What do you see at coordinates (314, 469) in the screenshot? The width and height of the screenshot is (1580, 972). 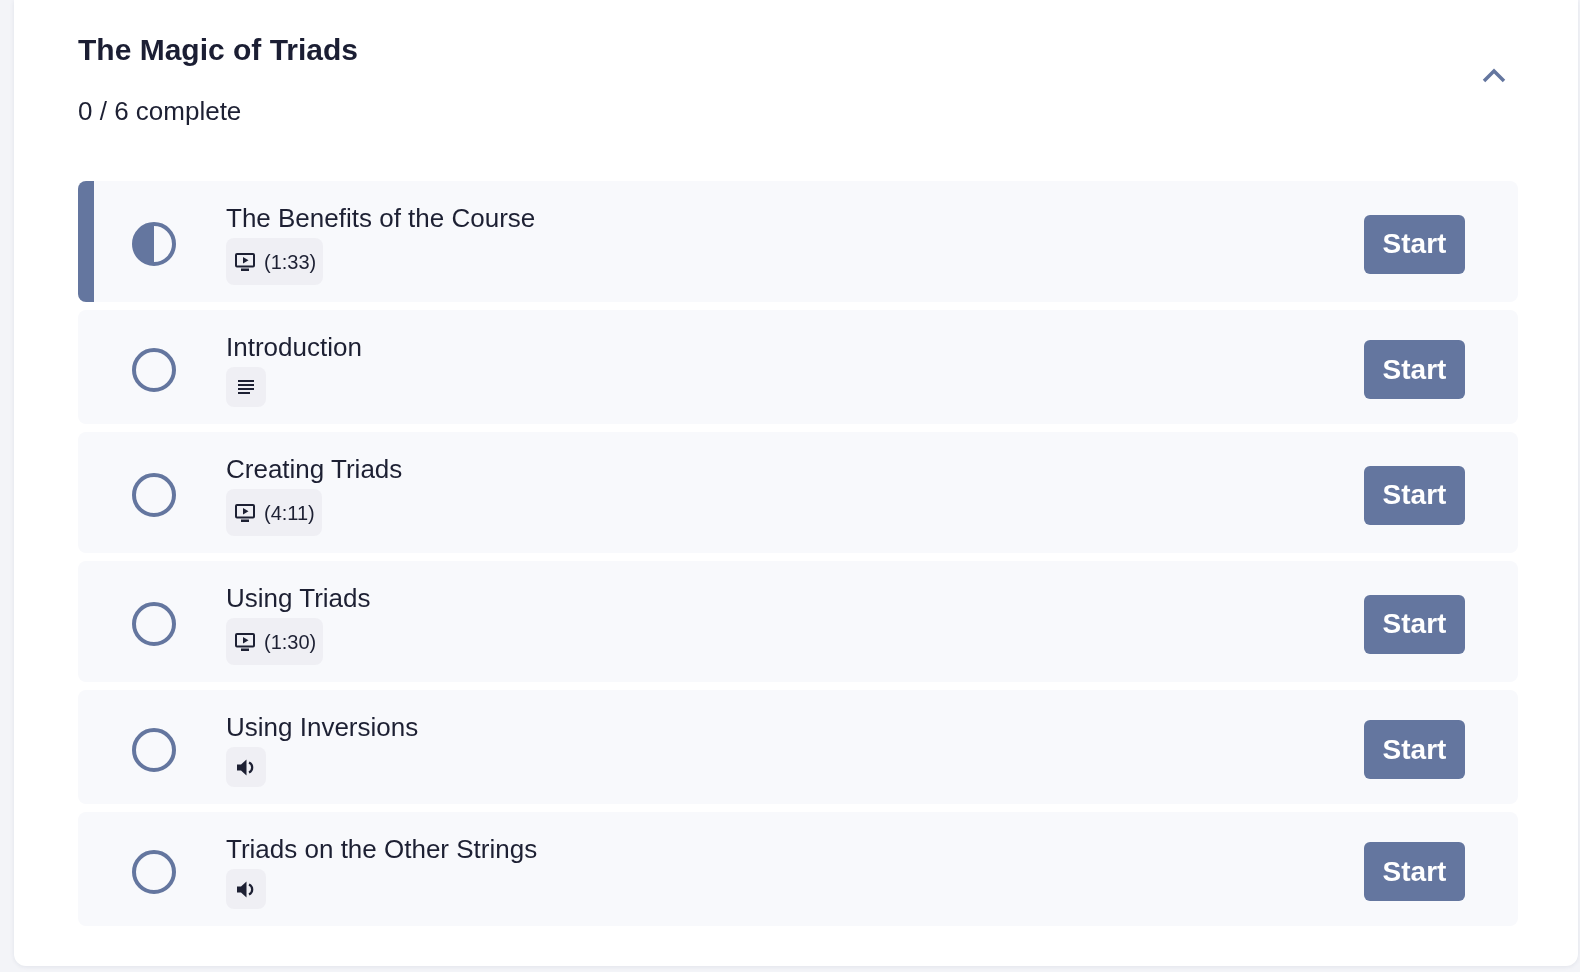 I see `lesson-title: Creating Triads` at bounding box center [314, 469].